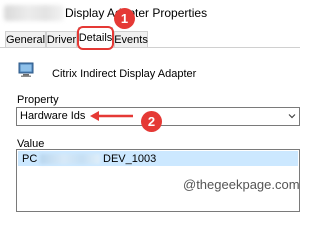  What do you see at coordinates (34, 13) in the screenshot?
I see `redacted-title-segment` at bounding box center [34, 13].